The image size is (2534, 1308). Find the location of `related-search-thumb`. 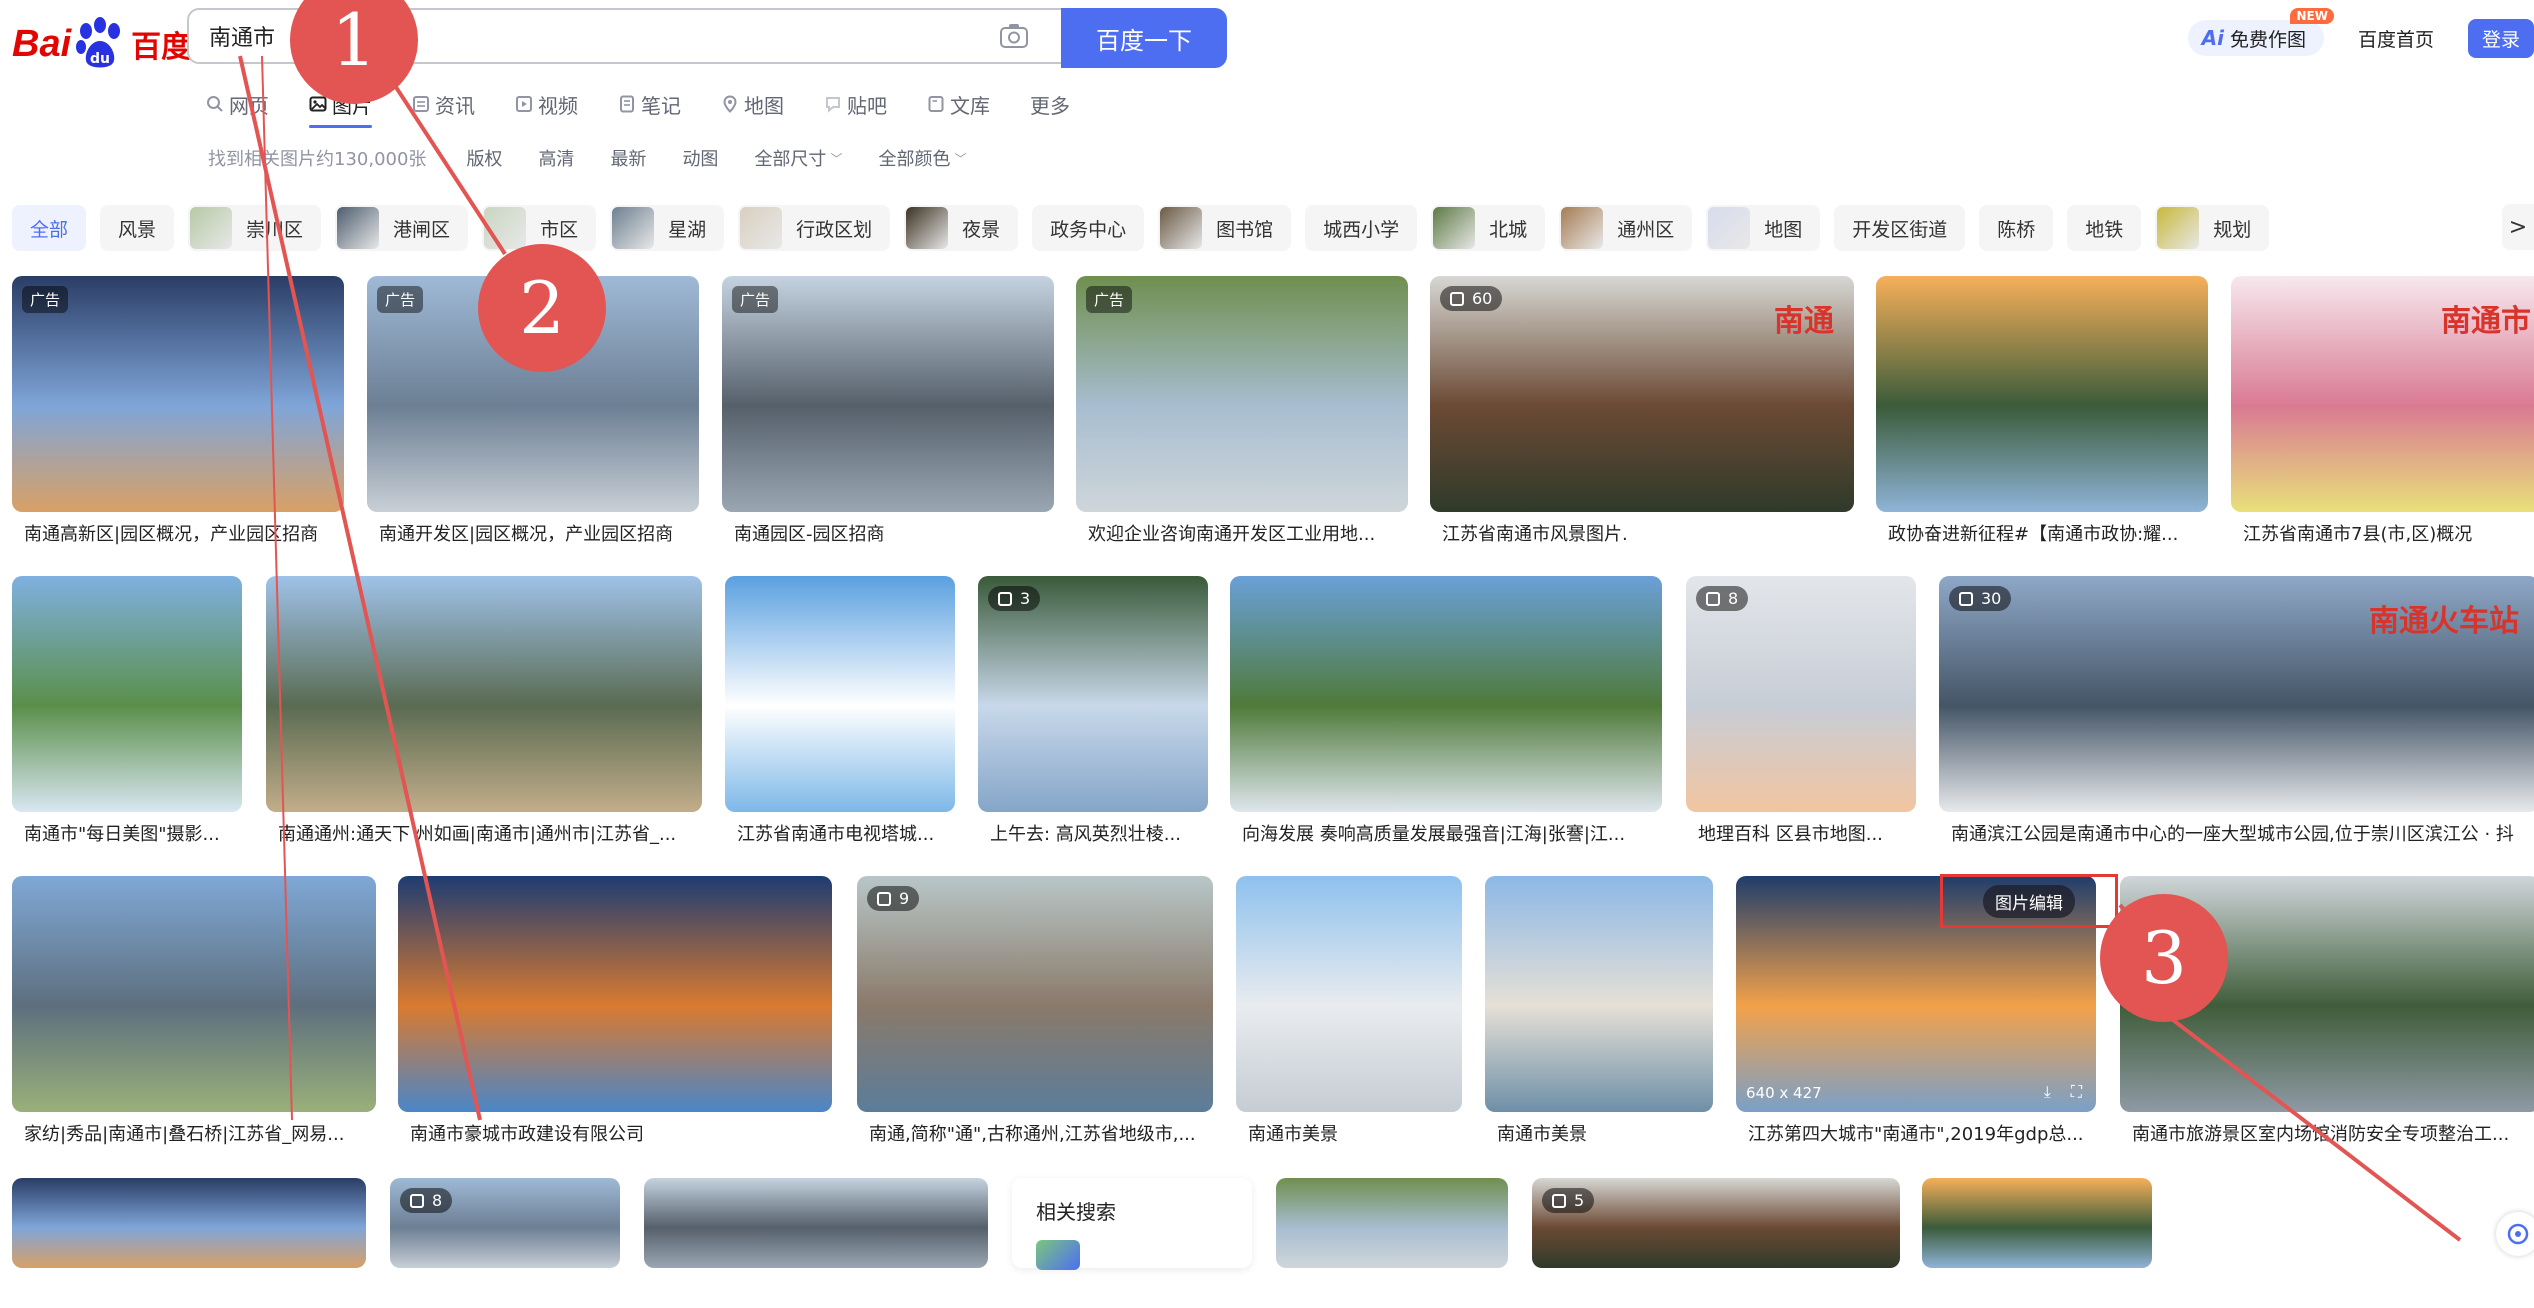

related-search-thumb is located at coordinates (1058, 1255).